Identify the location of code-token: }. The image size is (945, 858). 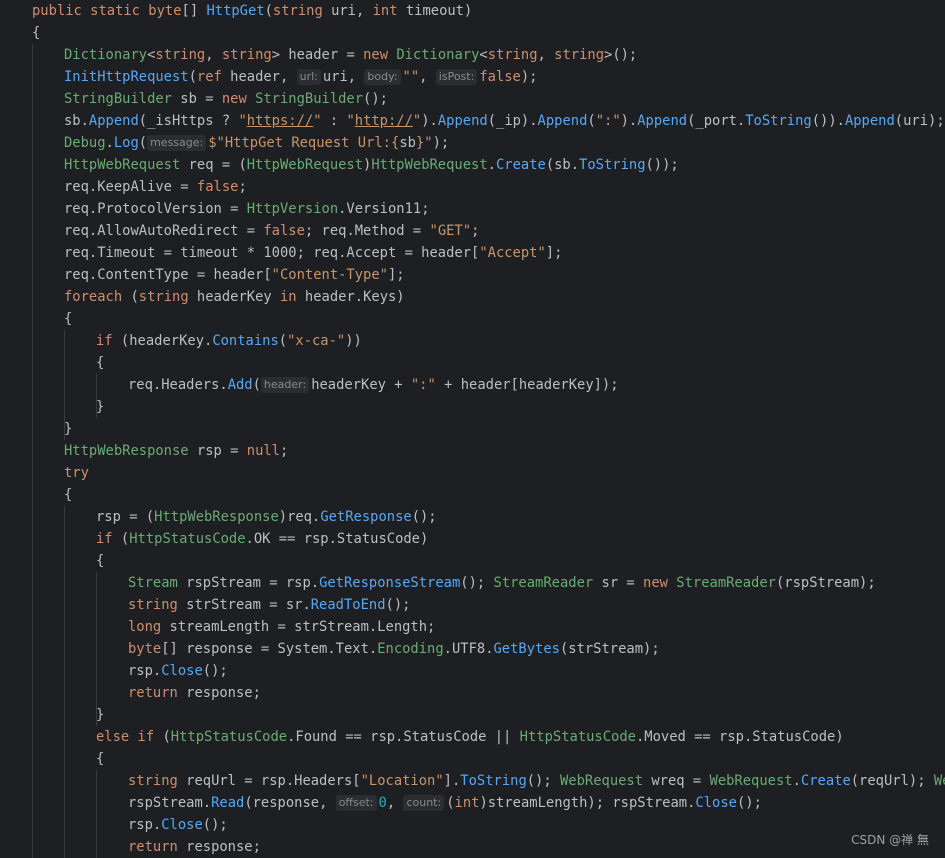
(100, 407).